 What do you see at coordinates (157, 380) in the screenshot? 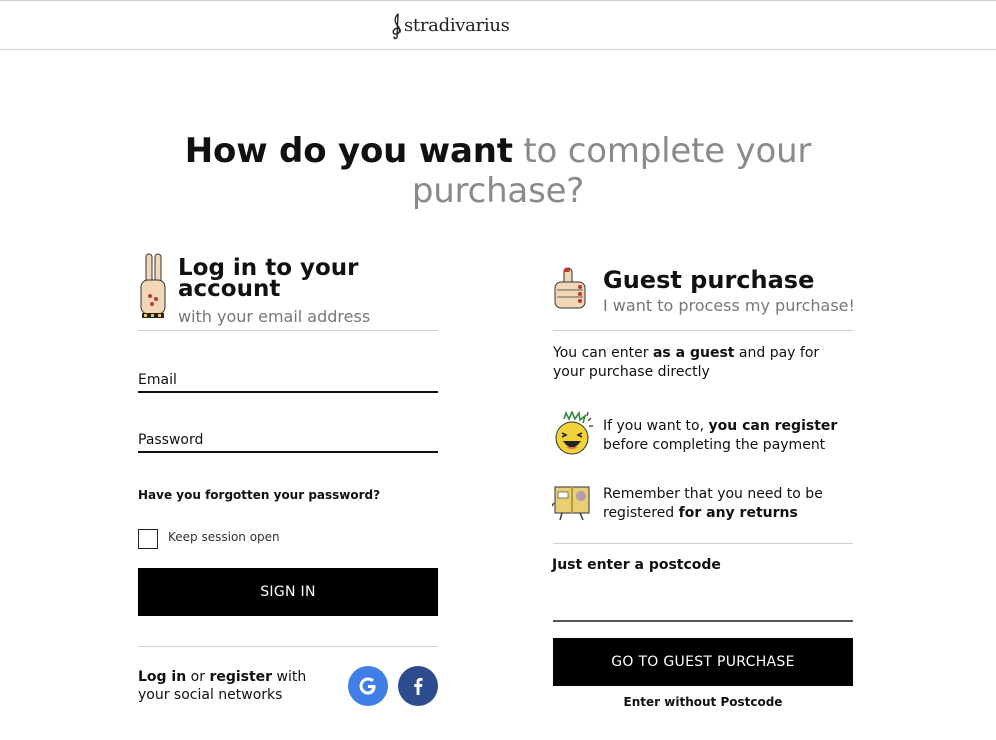
I see `email-label: Email` at bounding box center [157, 380].